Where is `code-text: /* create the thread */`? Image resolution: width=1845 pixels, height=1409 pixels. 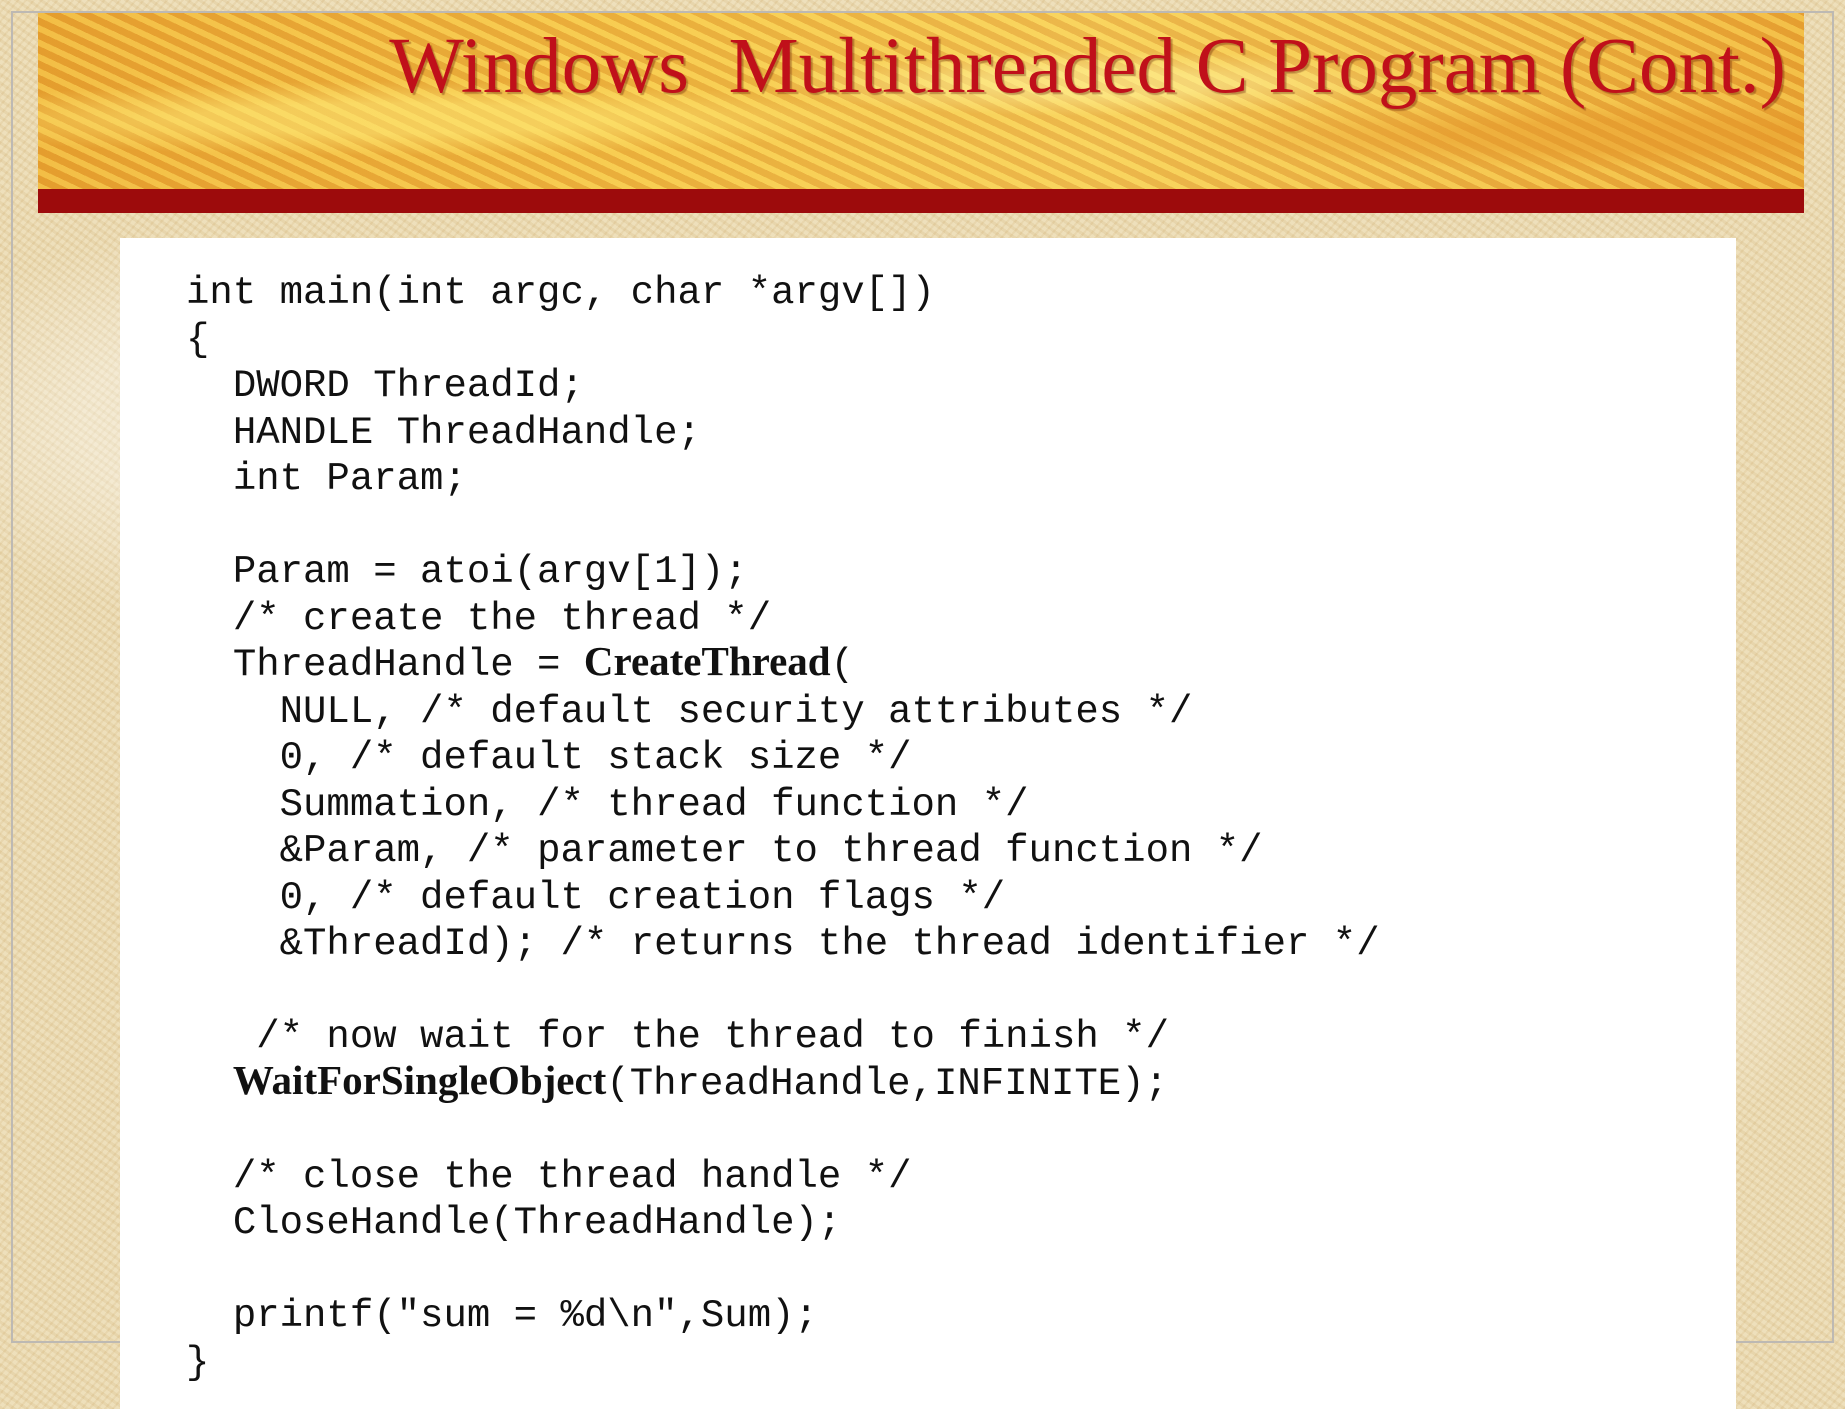
code-text: /* create the thread */ is located at coordinates (502, 618).